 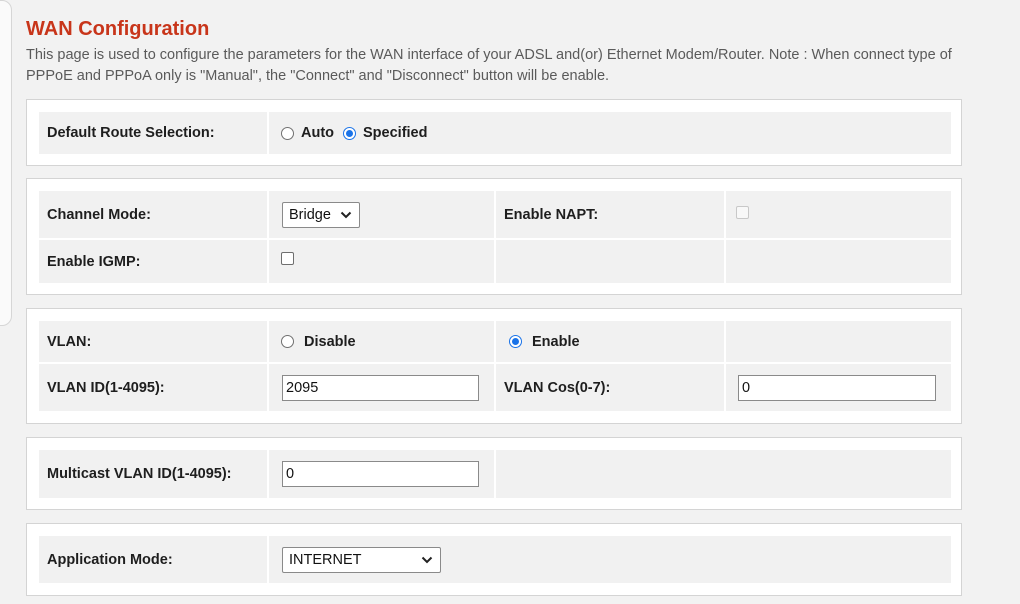 What do you see at coordinates (395, 133) in the screenshot?
I see `default-route-specified-label: Specified` at bounding box center [395, 133].